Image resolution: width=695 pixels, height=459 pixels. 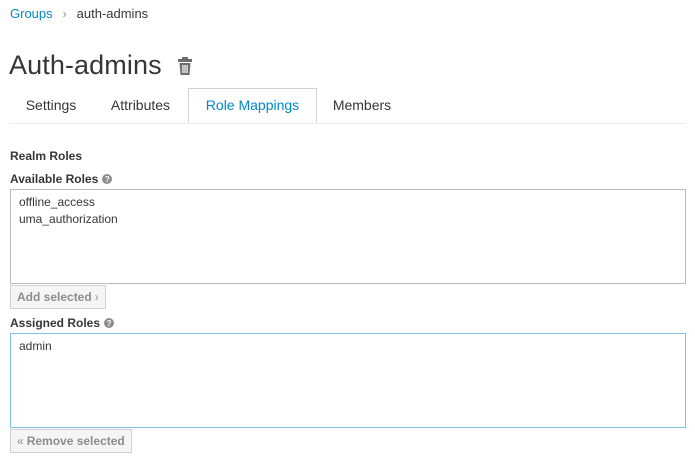 I want to click on assigned-roles-label-row: Assigned Roles ?, so click(x=62, y=323).